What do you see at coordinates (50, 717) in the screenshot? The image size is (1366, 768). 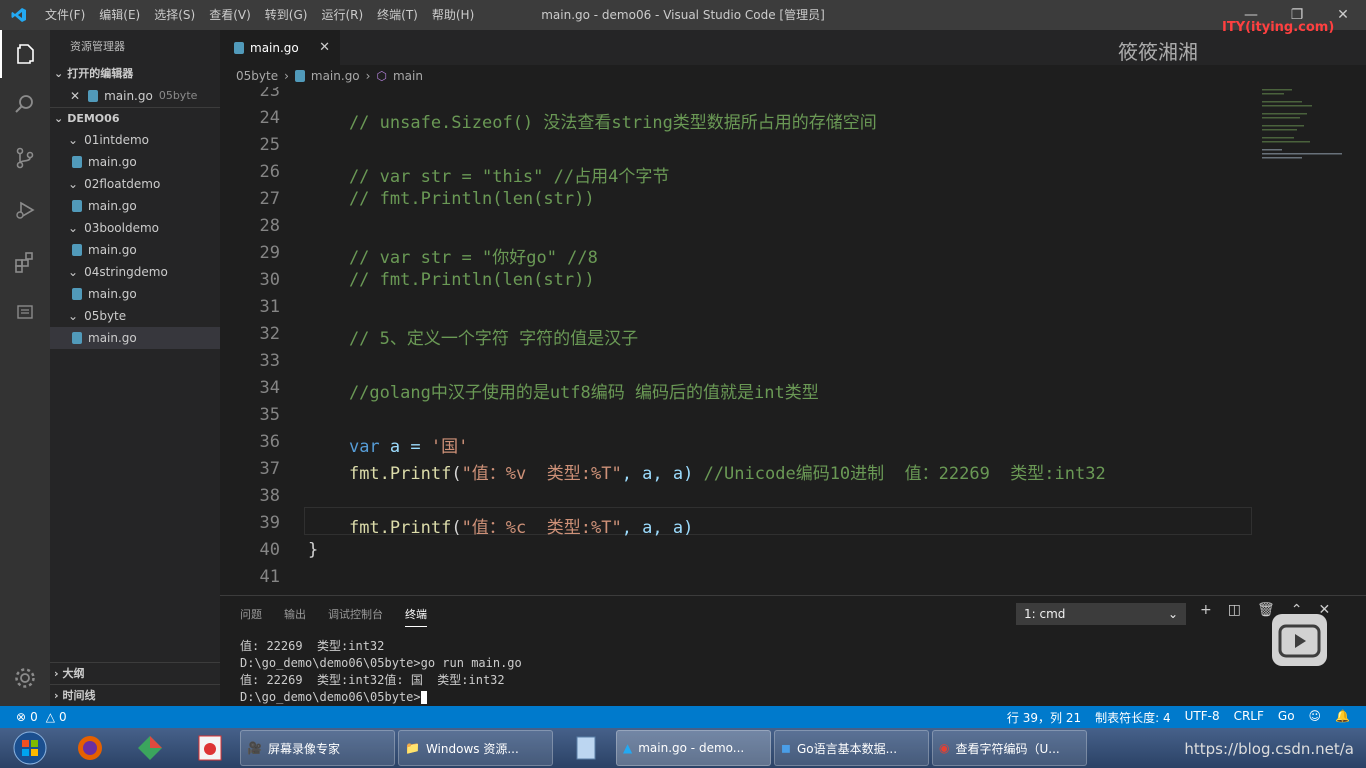 I see `warning-icon: △` at bounding box center [50, 717].